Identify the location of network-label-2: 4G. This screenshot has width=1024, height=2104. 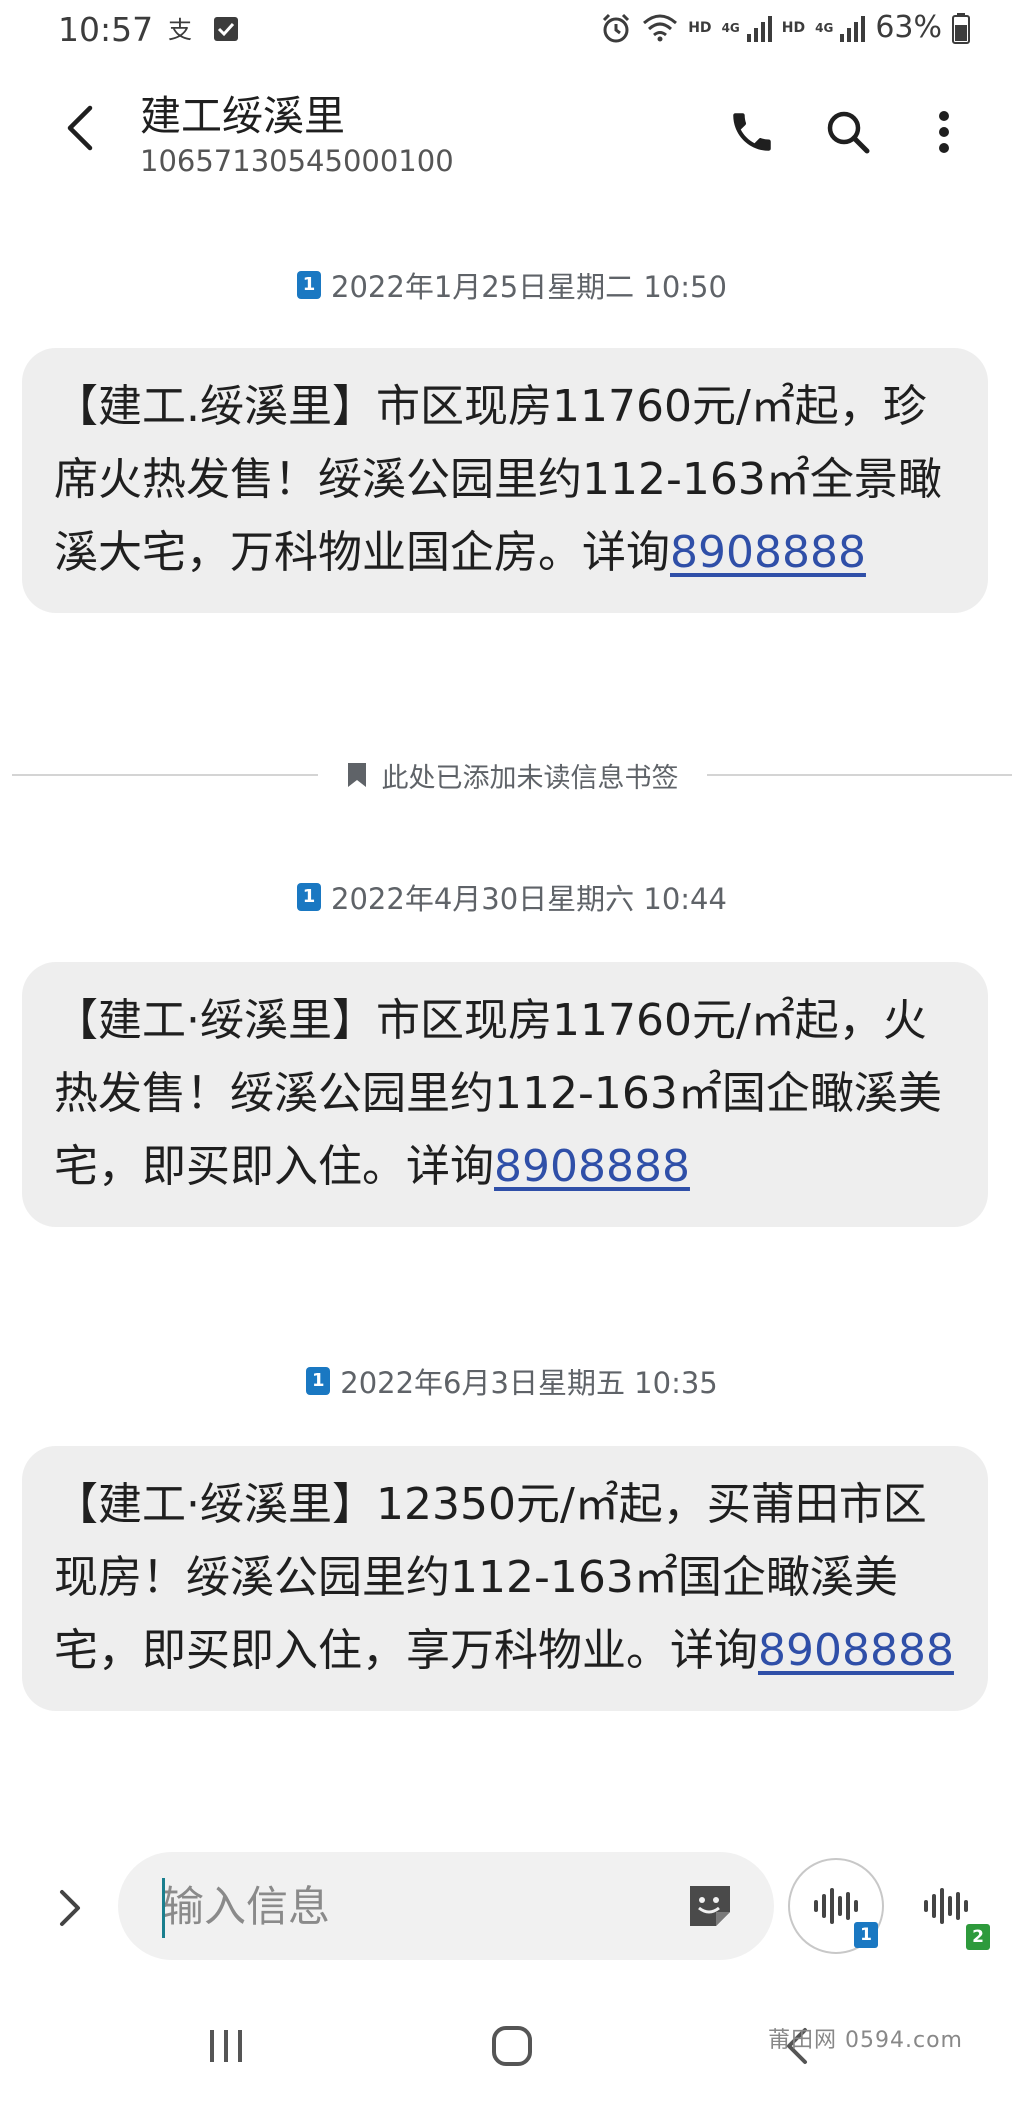
(824, 27).